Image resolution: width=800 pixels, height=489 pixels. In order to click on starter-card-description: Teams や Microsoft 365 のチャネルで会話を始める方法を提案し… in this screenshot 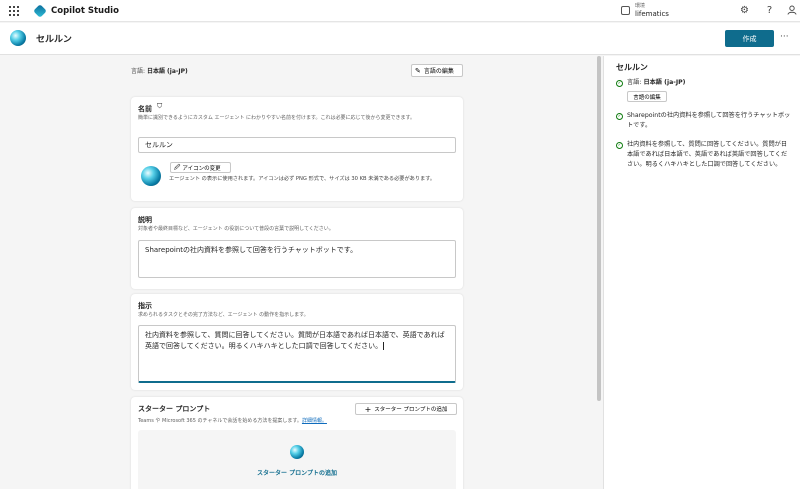, I will do `click(232, 420)`.